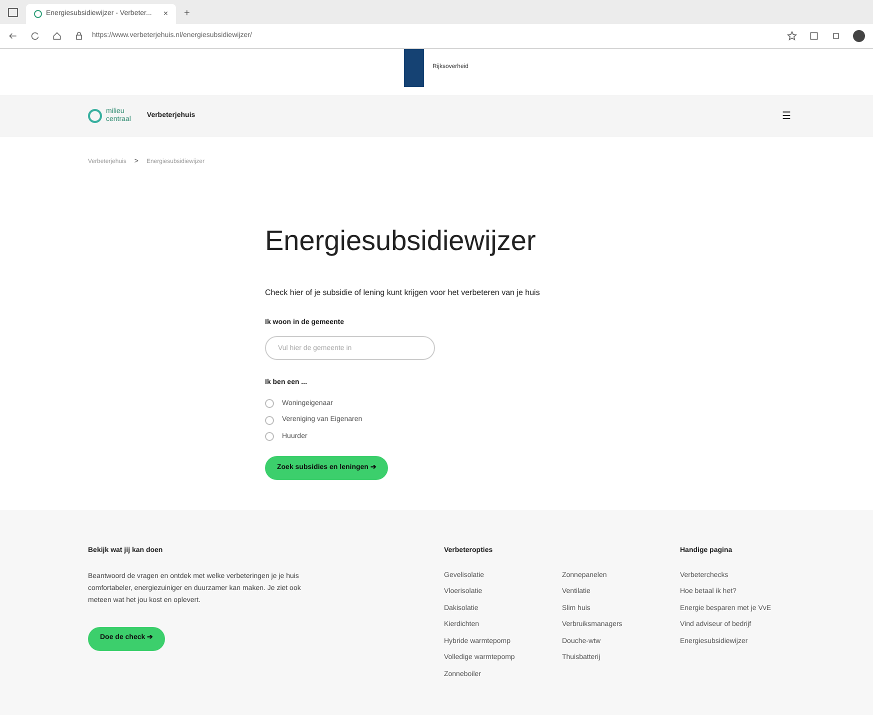 Image resolution: width=873 pixels, height=715 pixels. What do you see at coordinates (859, 36) in the screenshot?
I see `profile-avatar` at bounding box center [859, 36].